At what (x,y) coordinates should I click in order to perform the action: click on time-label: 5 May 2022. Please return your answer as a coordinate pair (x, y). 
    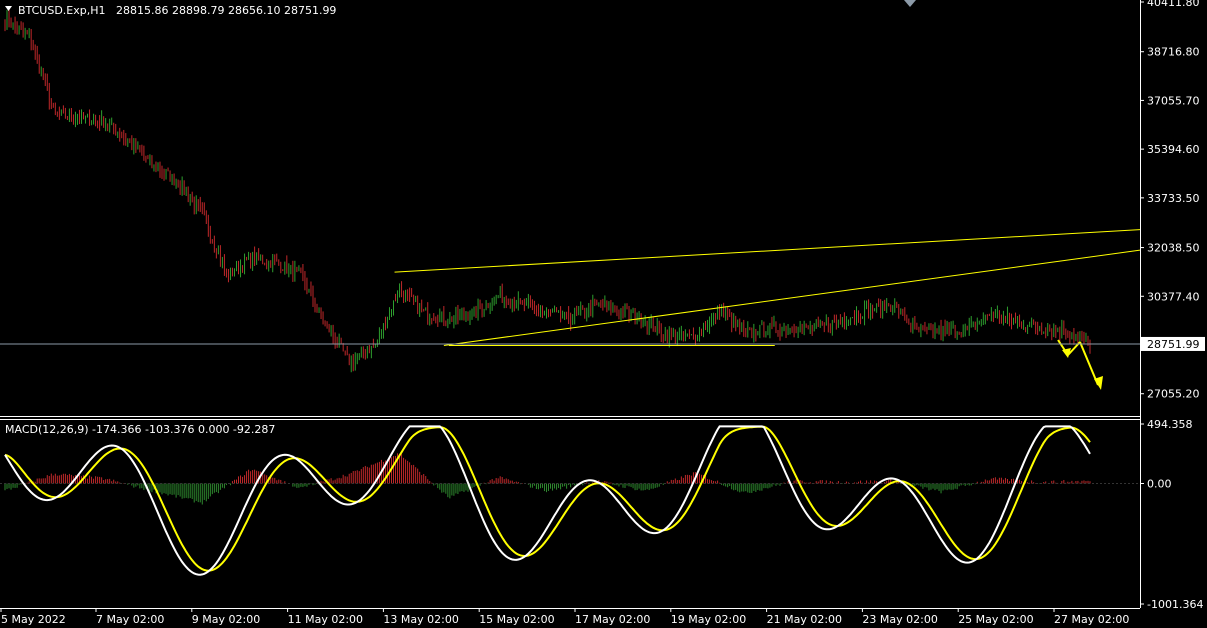
    Looking at the image, I should click on (33, 619).